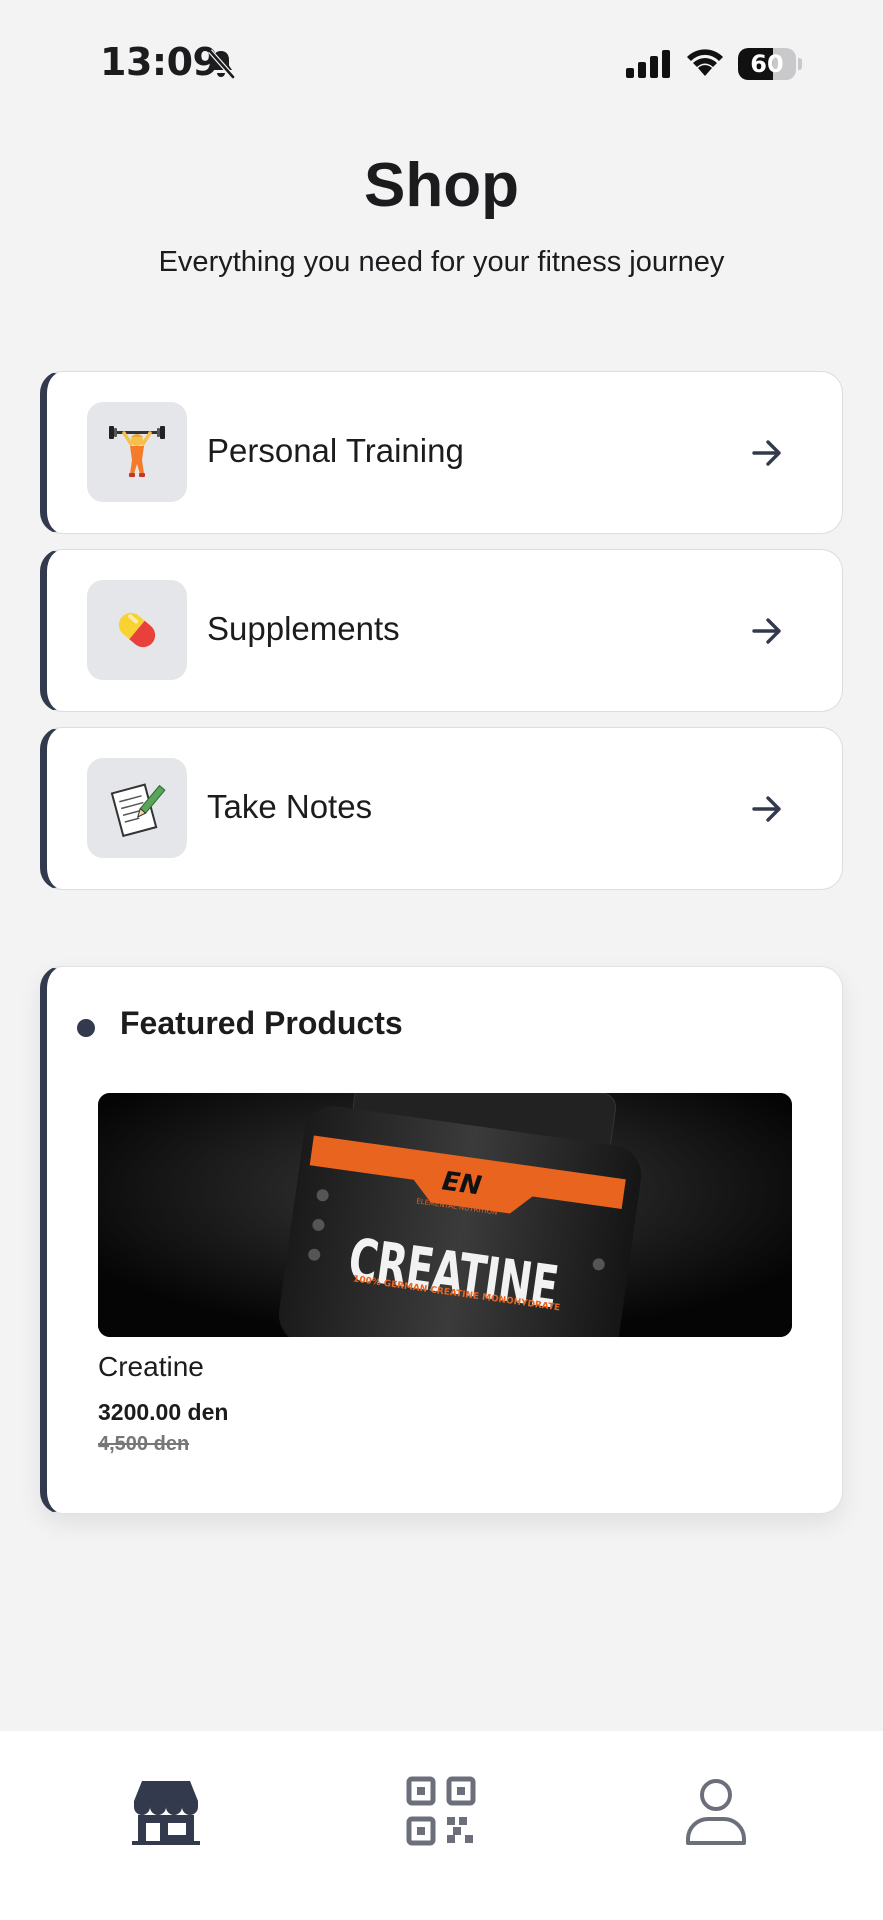 Image resolution: width=883 pixels, height=1920 pixels. I want to click on personal-training-card: Personal Training, so click(441, 452).